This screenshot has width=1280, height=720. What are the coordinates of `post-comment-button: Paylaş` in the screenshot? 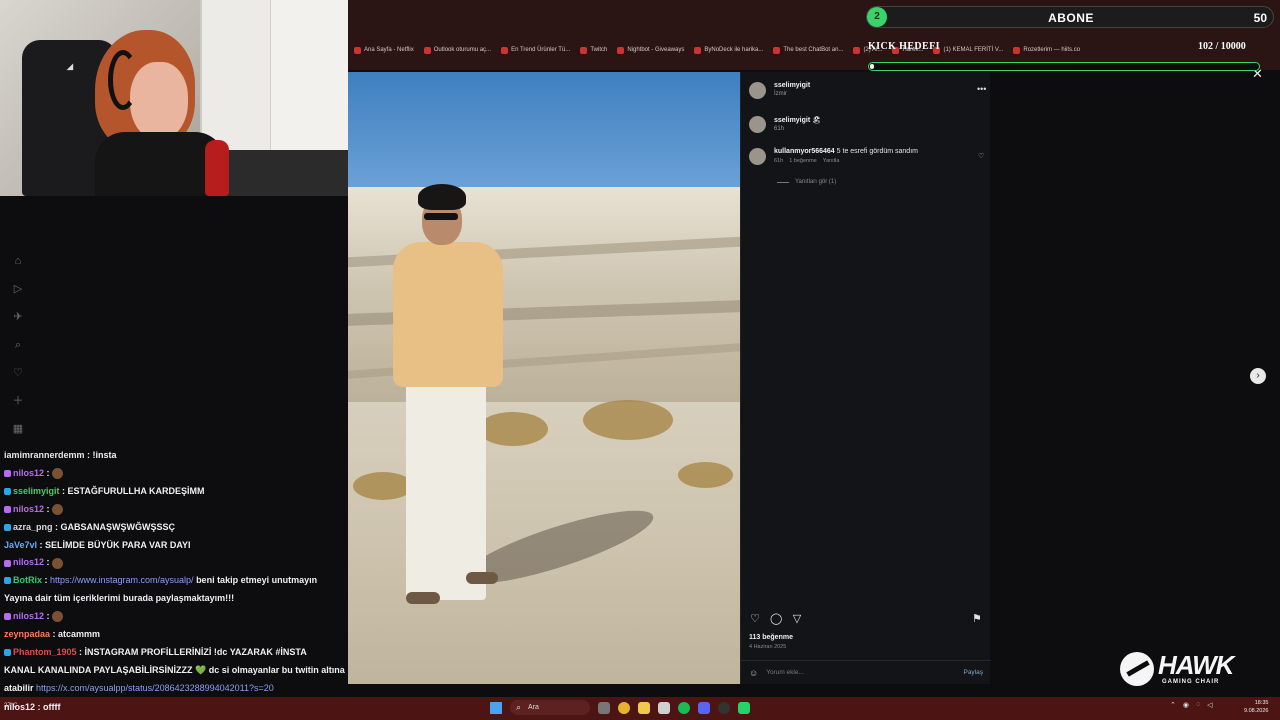 It's located at (973, 672).